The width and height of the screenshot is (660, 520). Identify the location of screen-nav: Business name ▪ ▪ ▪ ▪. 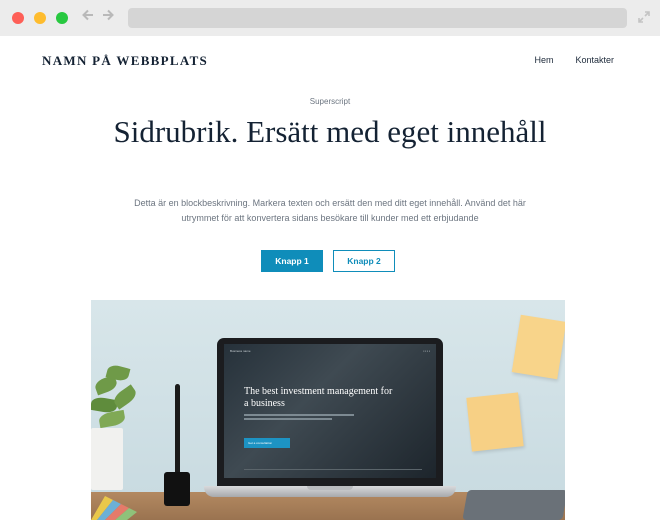
(330, 351).